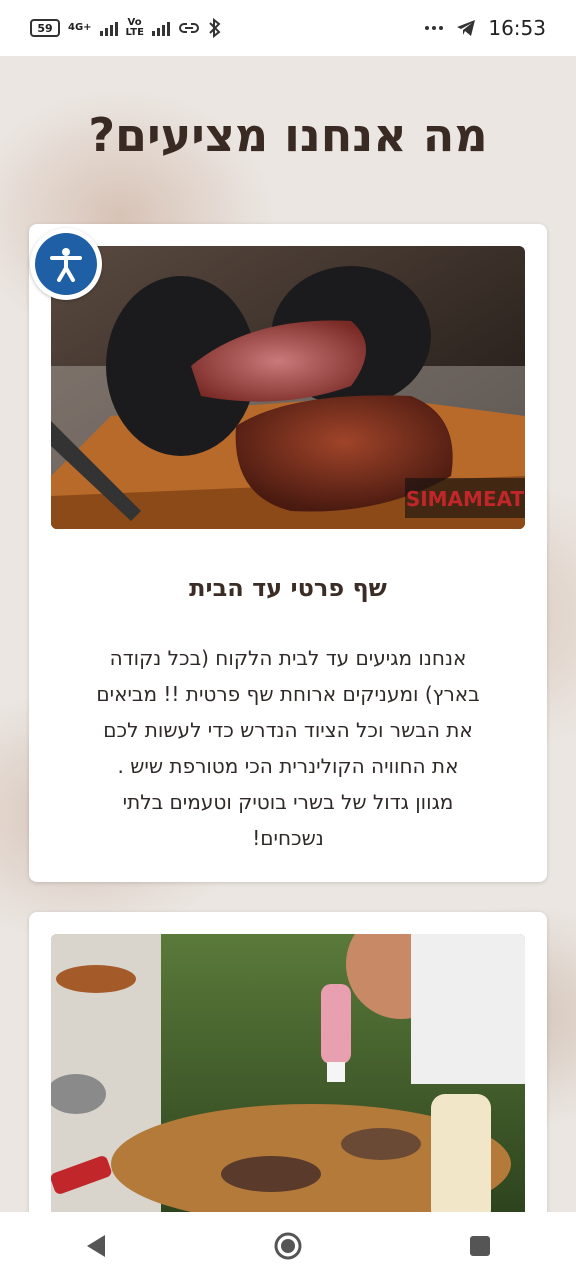 The image size is (576, 1280). I want to click on simameat-logo: SIMAMEAT, so click(465, 498).